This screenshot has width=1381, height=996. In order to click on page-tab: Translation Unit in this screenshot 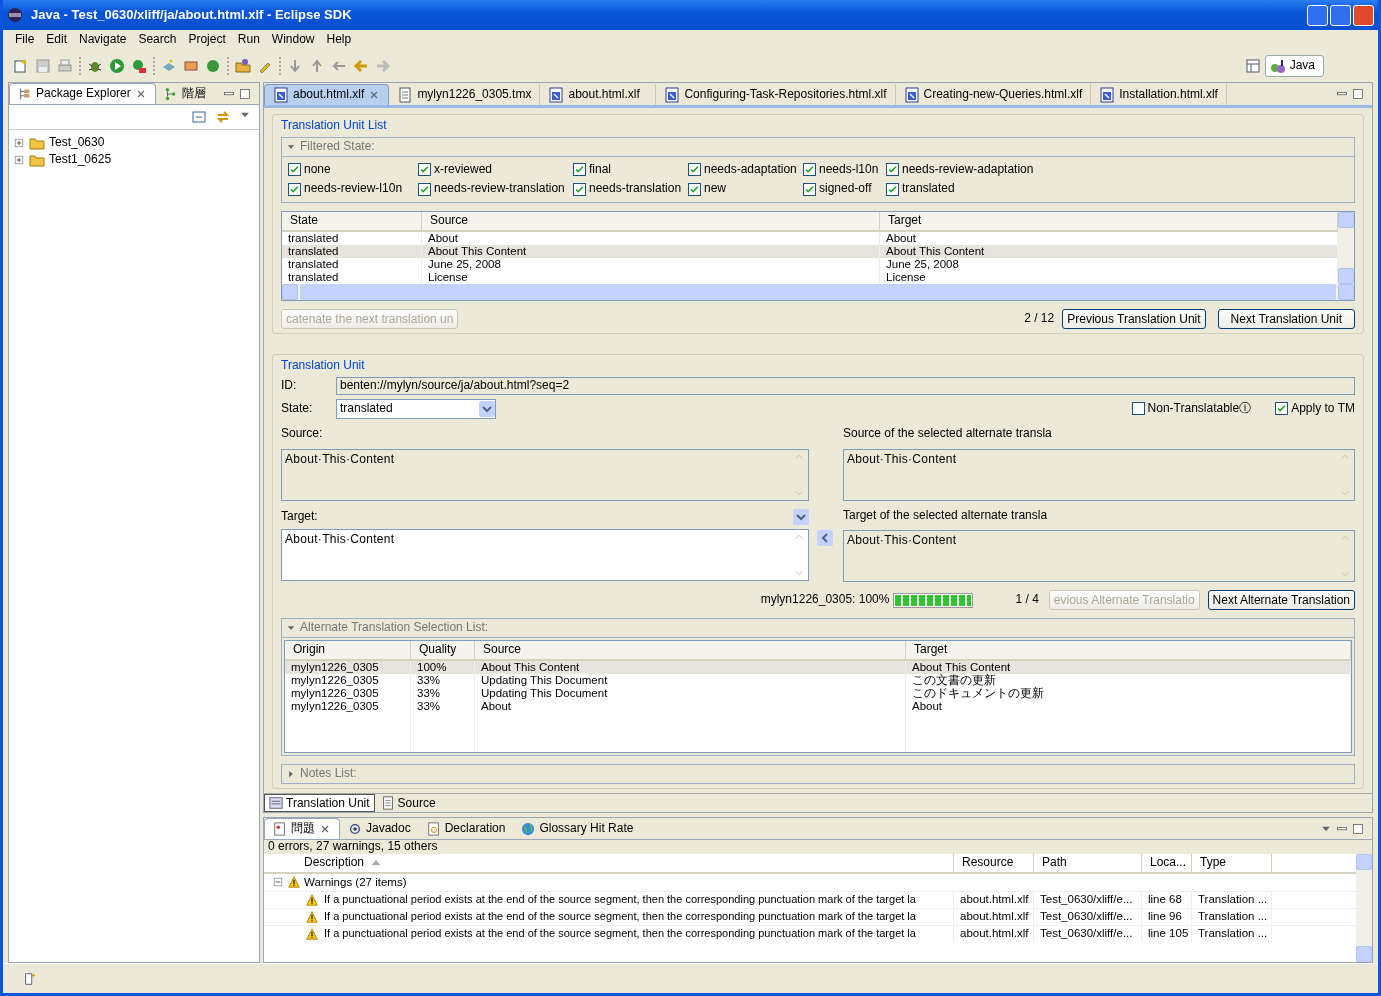, I will do `click(319, 803)`.